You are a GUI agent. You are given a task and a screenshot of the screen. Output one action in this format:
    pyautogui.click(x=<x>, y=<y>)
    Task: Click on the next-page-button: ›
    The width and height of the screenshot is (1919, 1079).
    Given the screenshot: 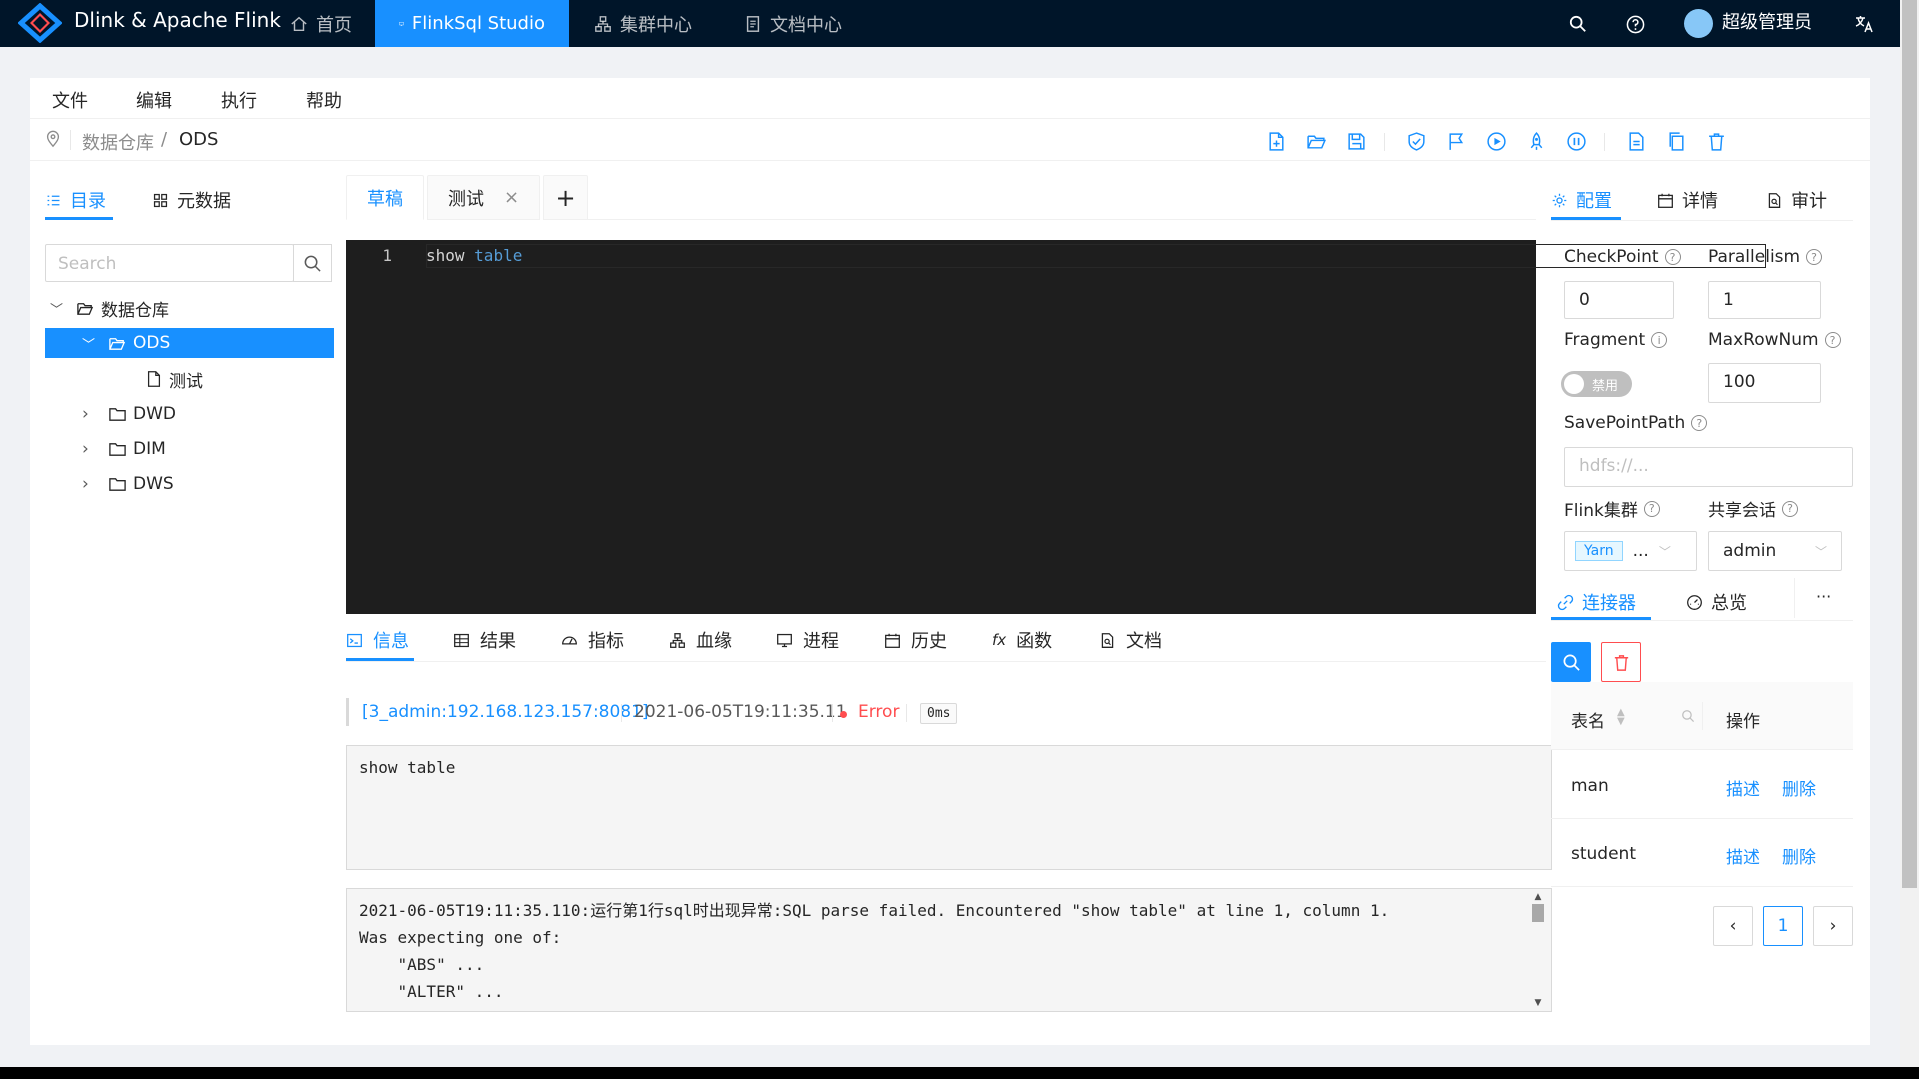 What is the action you would take?
    pyautogui.click(x=1833, y=926)
    